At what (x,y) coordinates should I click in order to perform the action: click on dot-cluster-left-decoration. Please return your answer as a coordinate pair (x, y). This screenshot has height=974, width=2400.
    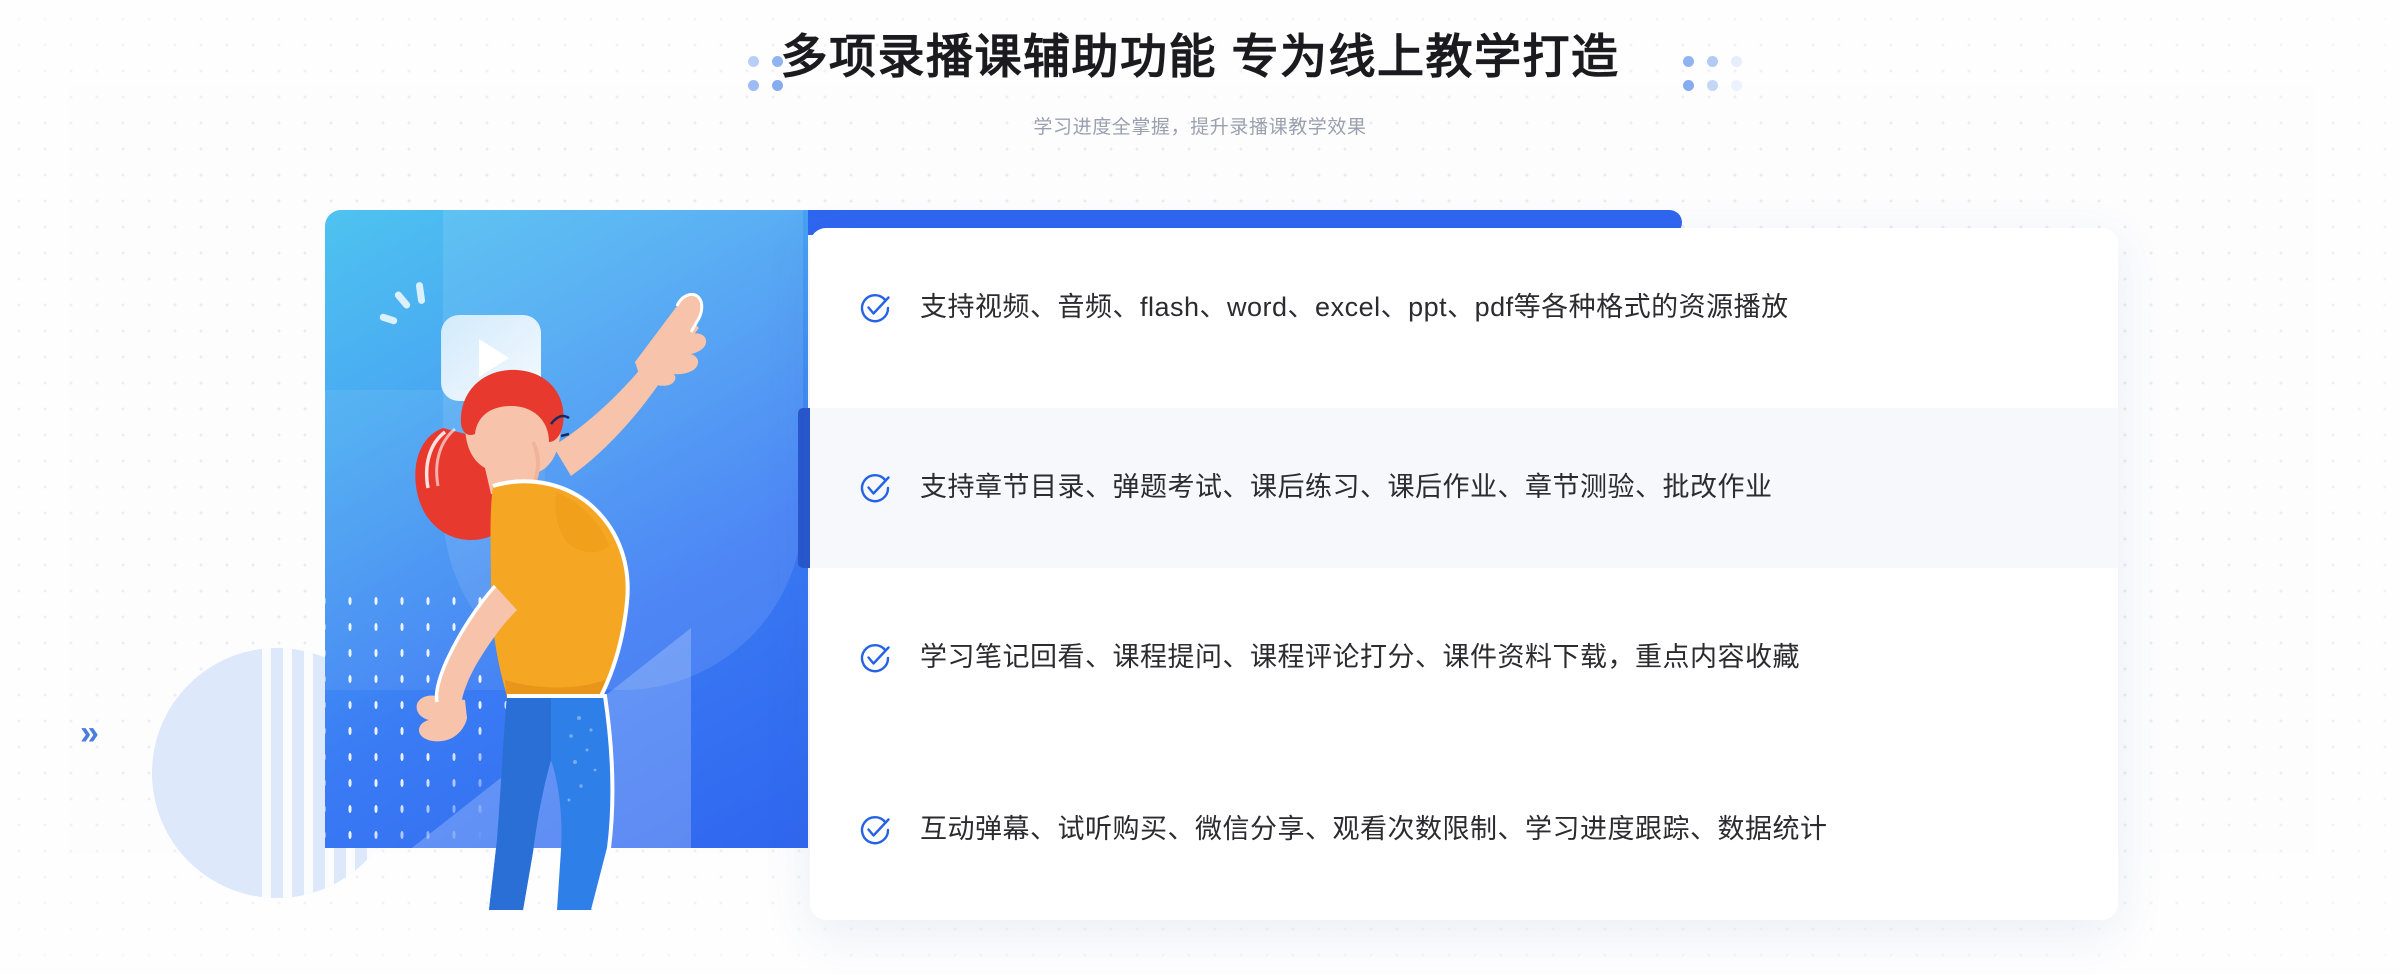
    Looking at the image, I should click on (765, 73).